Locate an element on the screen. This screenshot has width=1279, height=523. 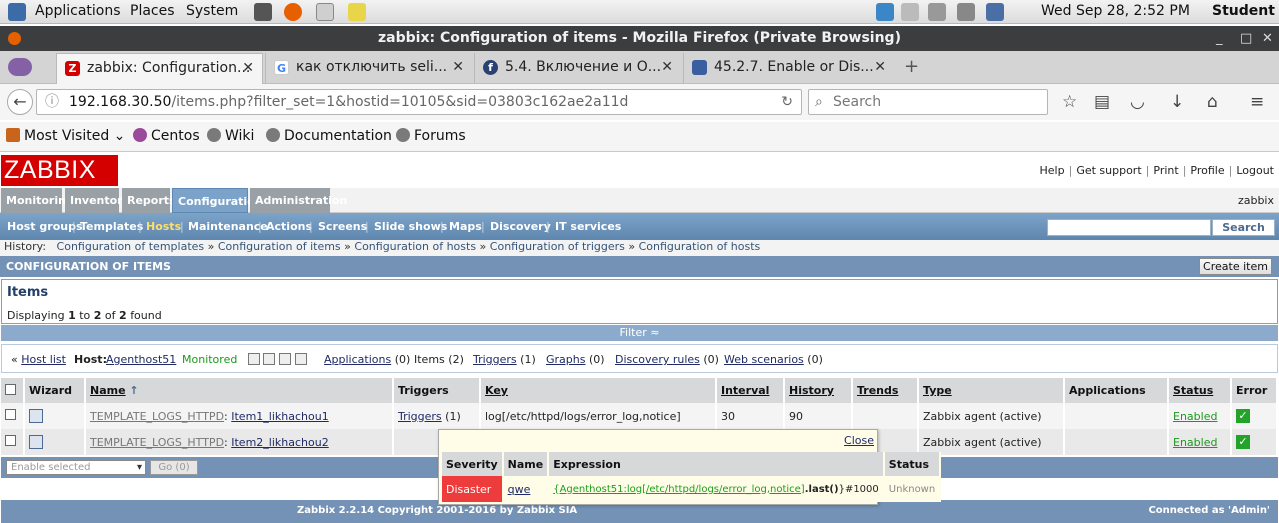
back-icon: ← is located at coordinates (20, 102).